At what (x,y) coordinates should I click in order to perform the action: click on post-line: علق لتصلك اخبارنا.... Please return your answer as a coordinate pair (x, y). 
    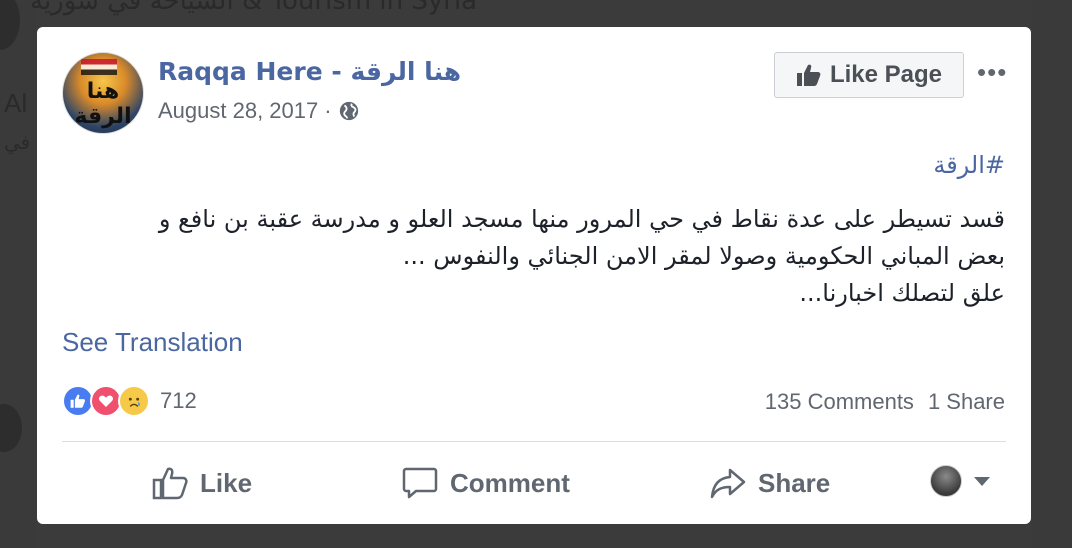
    Looking at the image, I should click on (902, 293).